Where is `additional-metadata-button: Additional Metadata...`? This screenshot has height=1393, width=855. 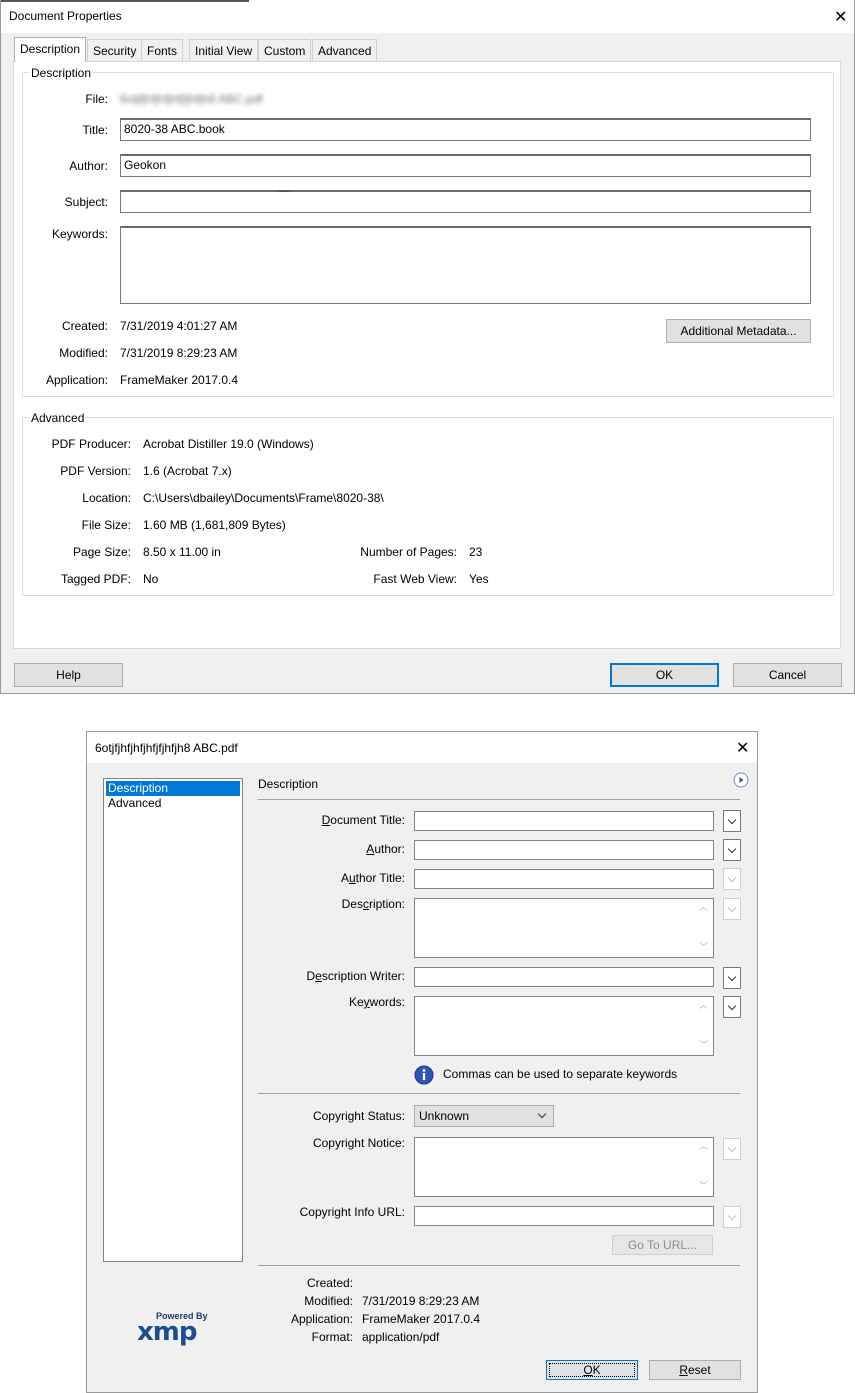 additional-metadata-button: Additional Metadata... is located at coordinates (738, 331).